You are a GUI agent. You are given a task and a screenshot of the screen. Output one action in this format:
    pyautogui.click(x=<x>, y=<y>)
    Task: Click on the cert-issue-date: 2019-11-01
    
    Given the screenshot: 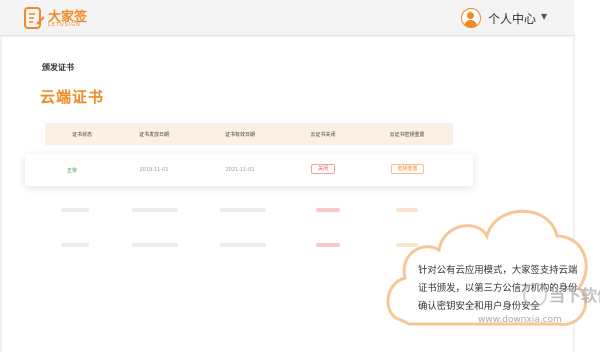 What is the action you would take?
    pyautogui.click(x=154, y=170)
    